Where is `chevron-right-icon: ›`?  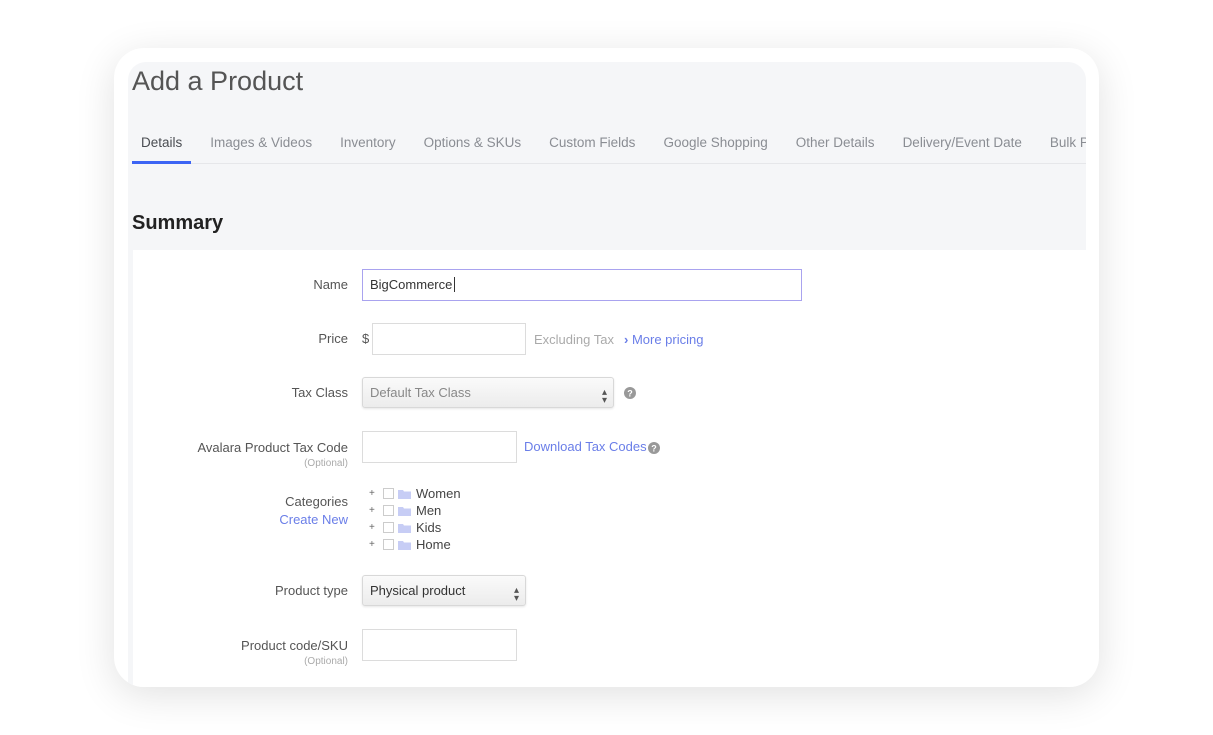
chevron-right-icon: › is located at coordinates (628, 339).